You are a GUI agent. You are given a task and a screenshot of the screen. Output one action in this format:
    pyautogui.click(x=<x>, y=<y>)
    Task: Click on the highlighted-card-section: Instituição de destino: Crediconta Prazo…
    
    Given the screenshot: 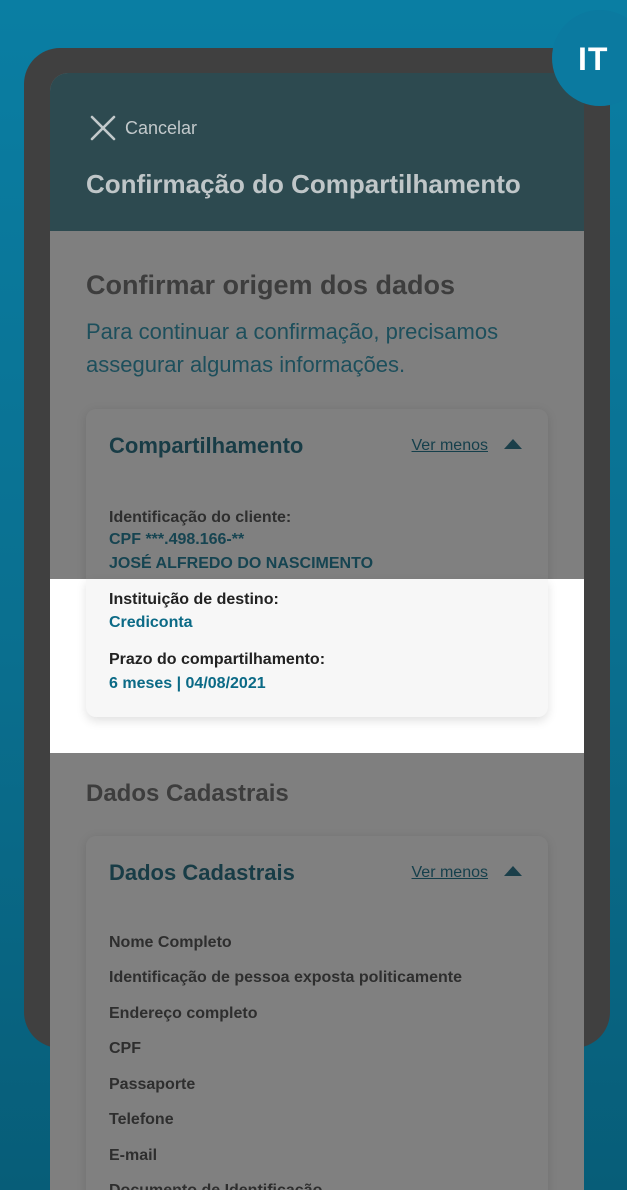 What is the action you would take?
    pyautogui.click(x=317, y=648)
    